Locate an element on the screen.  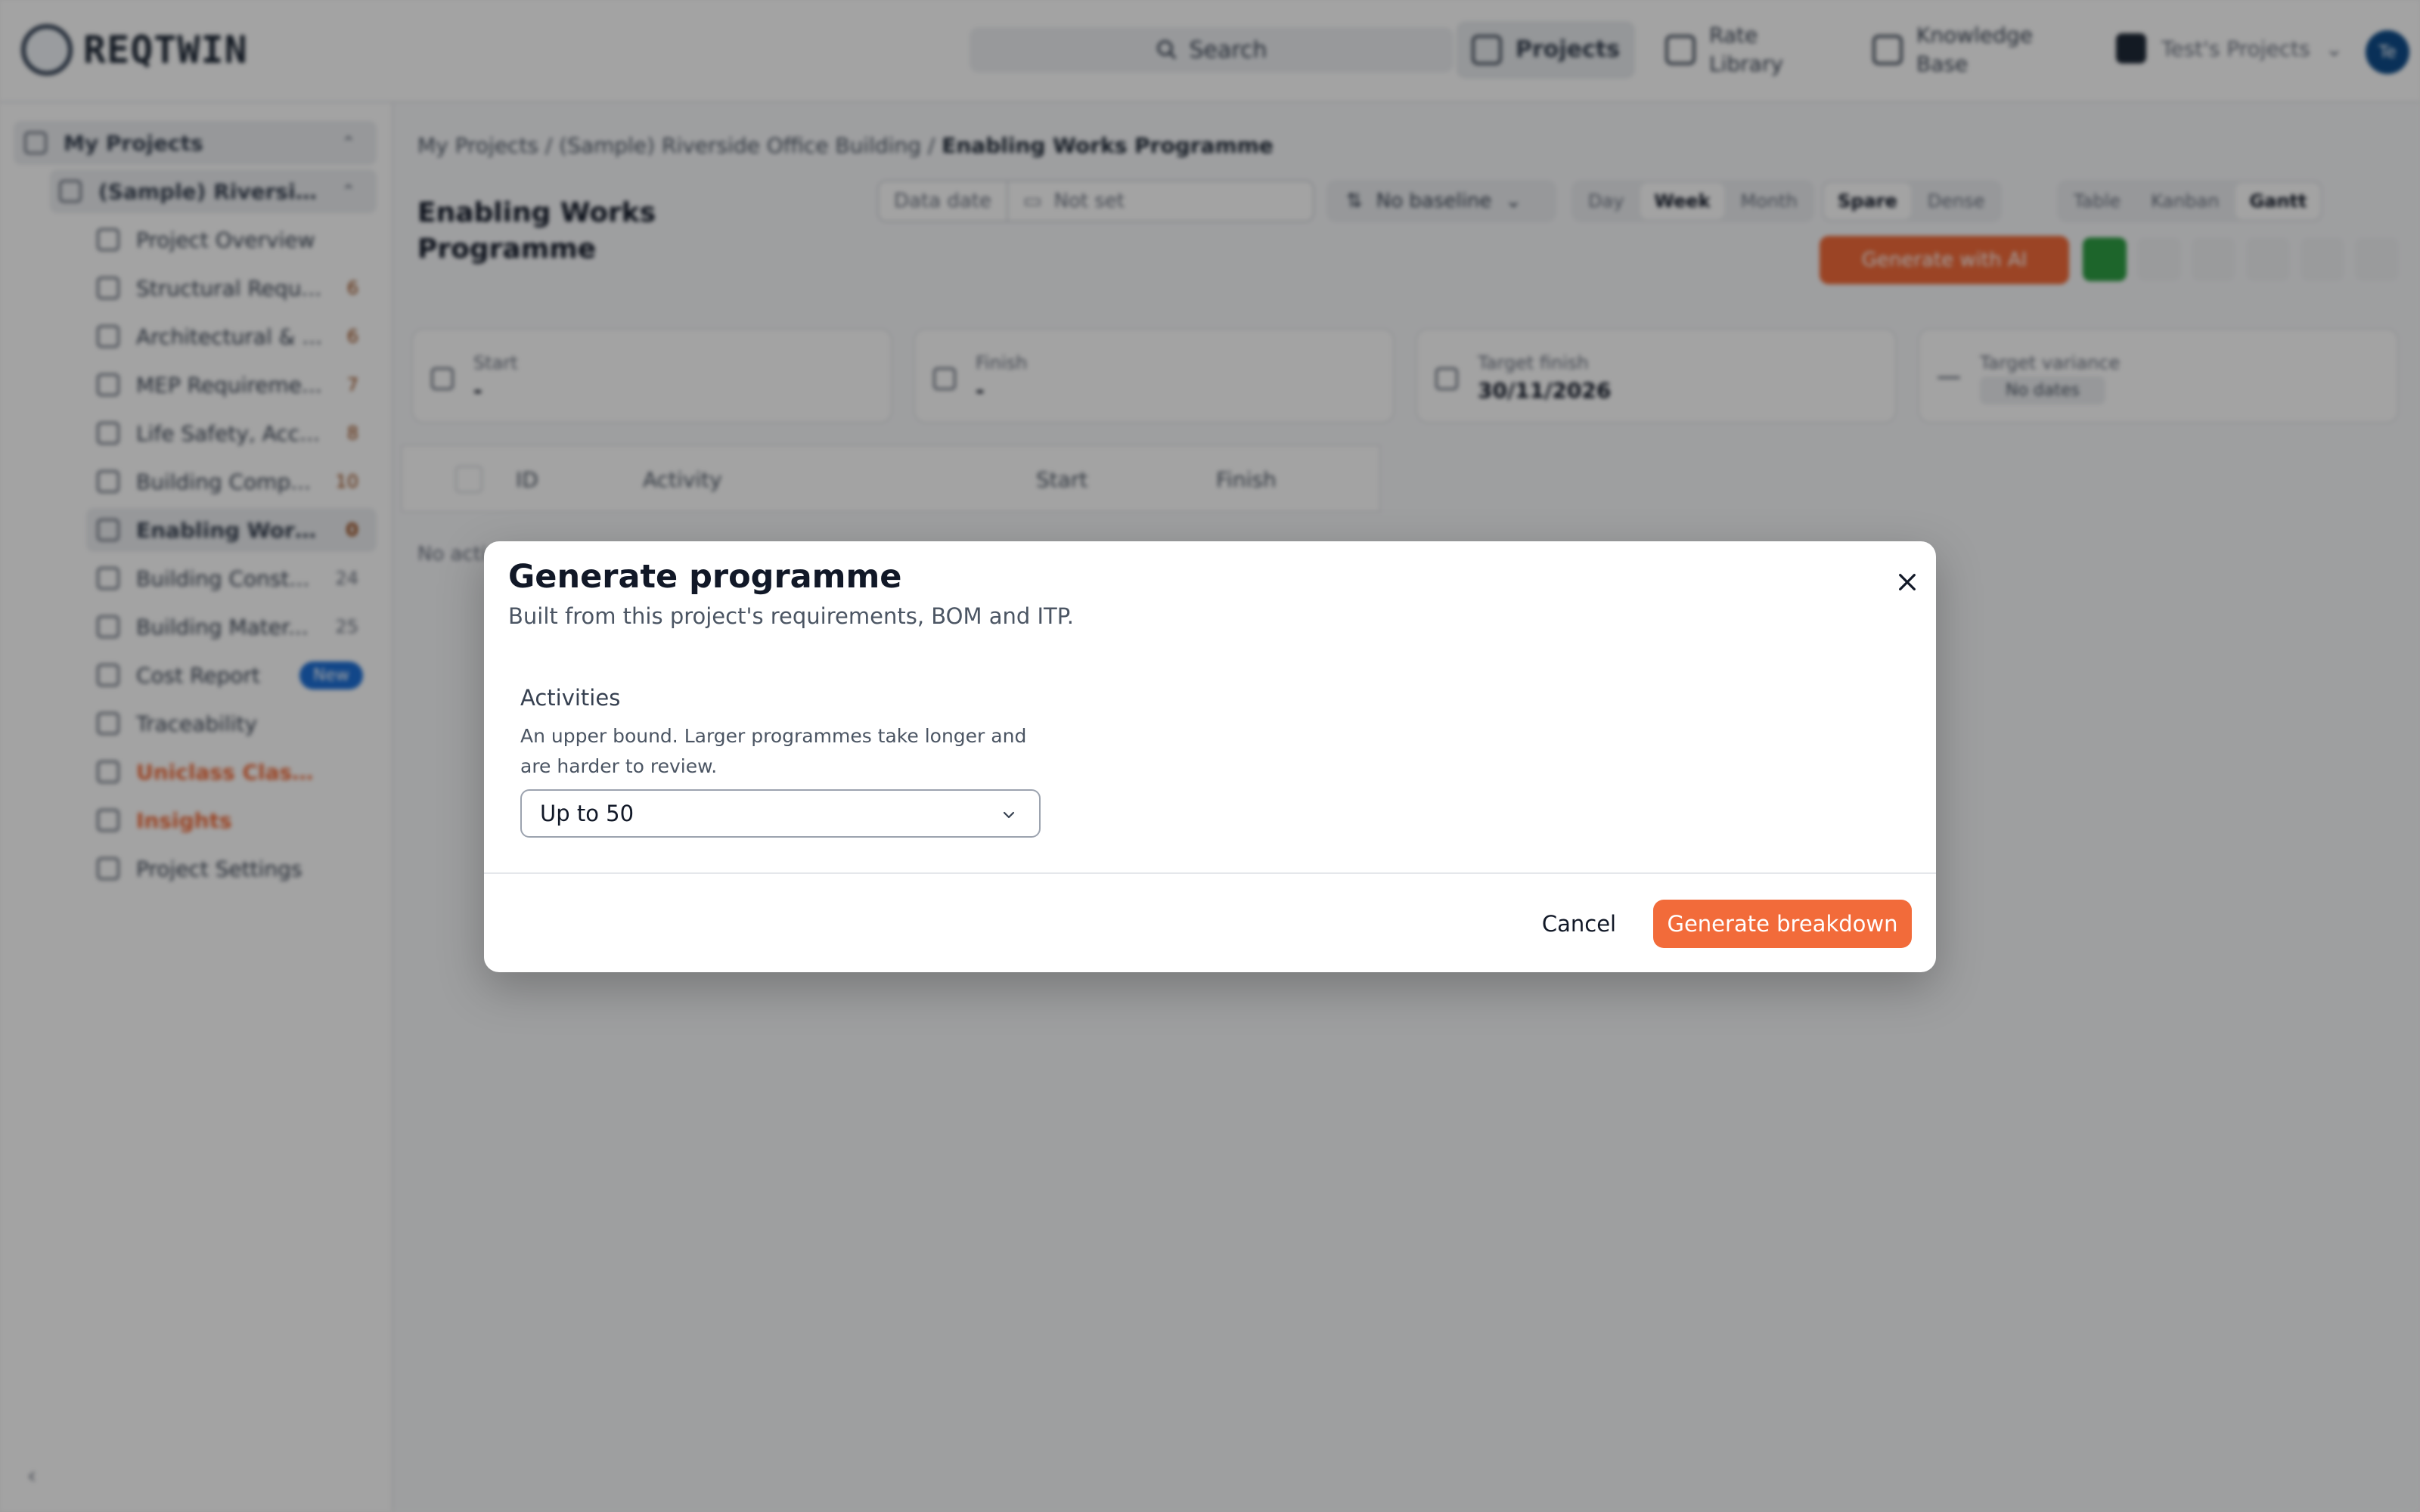
dialog-divider is located at coordinates (1210, 873).